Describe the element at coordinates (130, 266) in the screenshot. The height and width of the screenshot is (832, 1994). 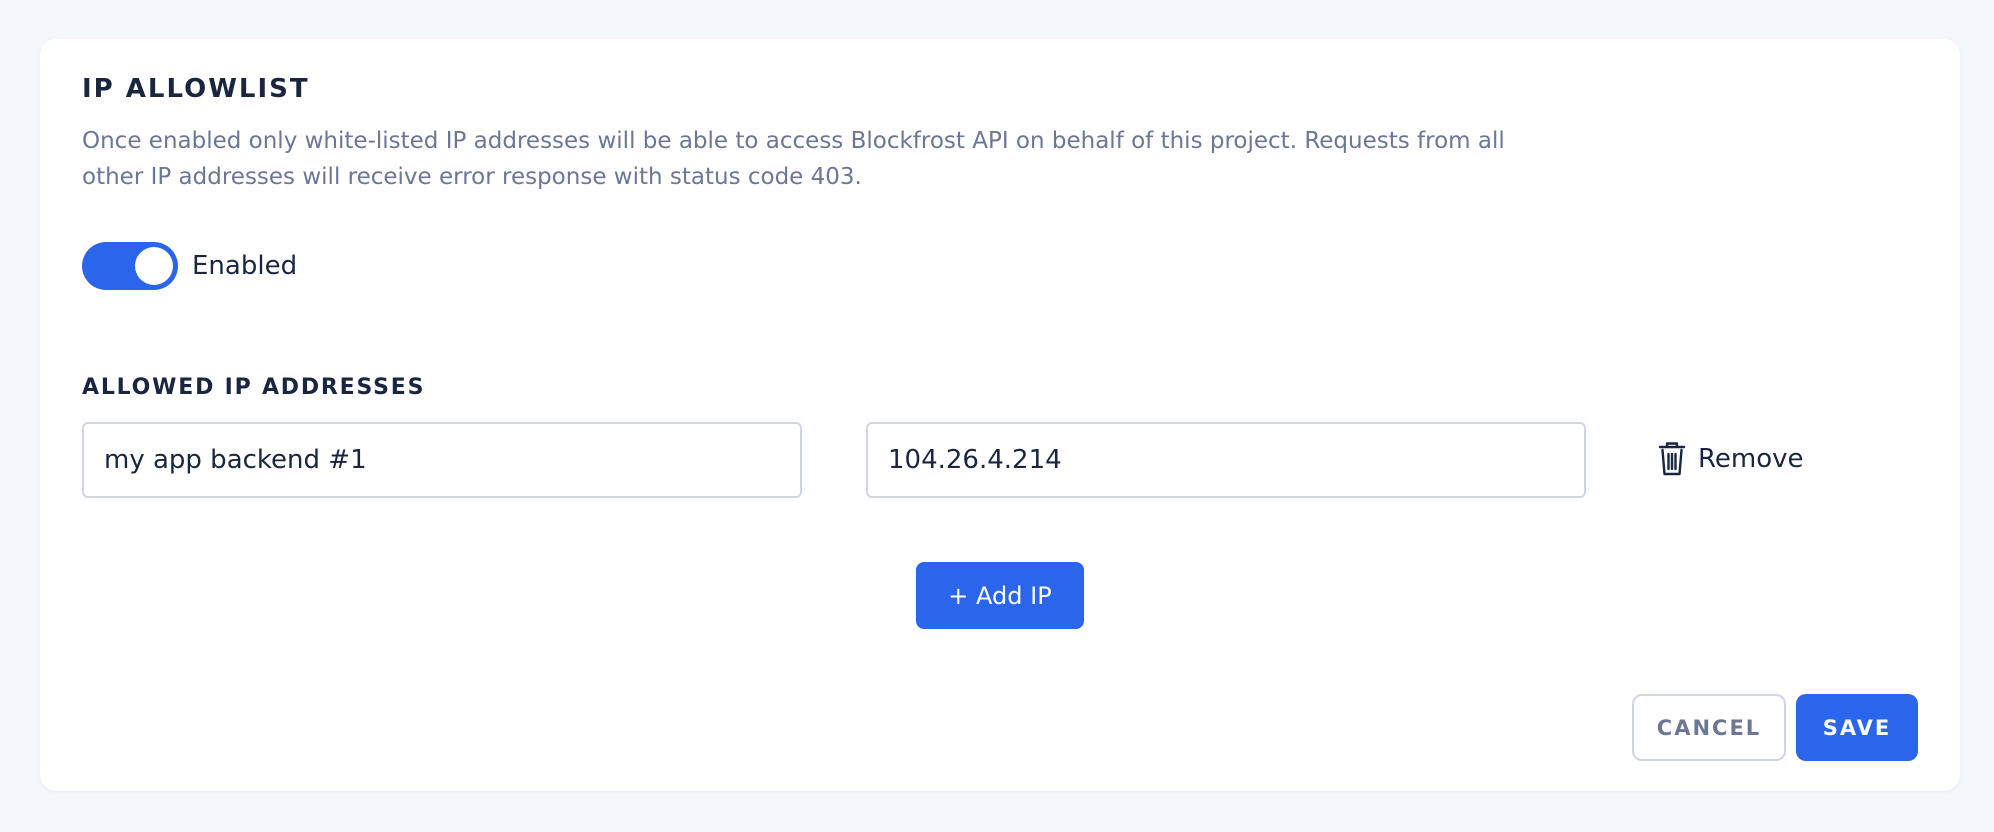
I see `enable-toggle` at that location.